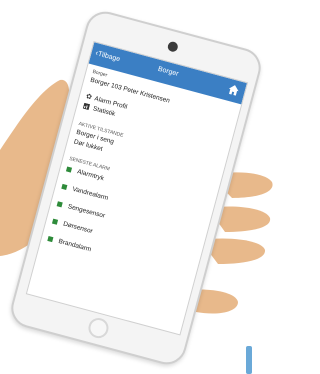 The image size is (320, 374). I want to click on alarm-label: Dørsensor, so click(78, 228).